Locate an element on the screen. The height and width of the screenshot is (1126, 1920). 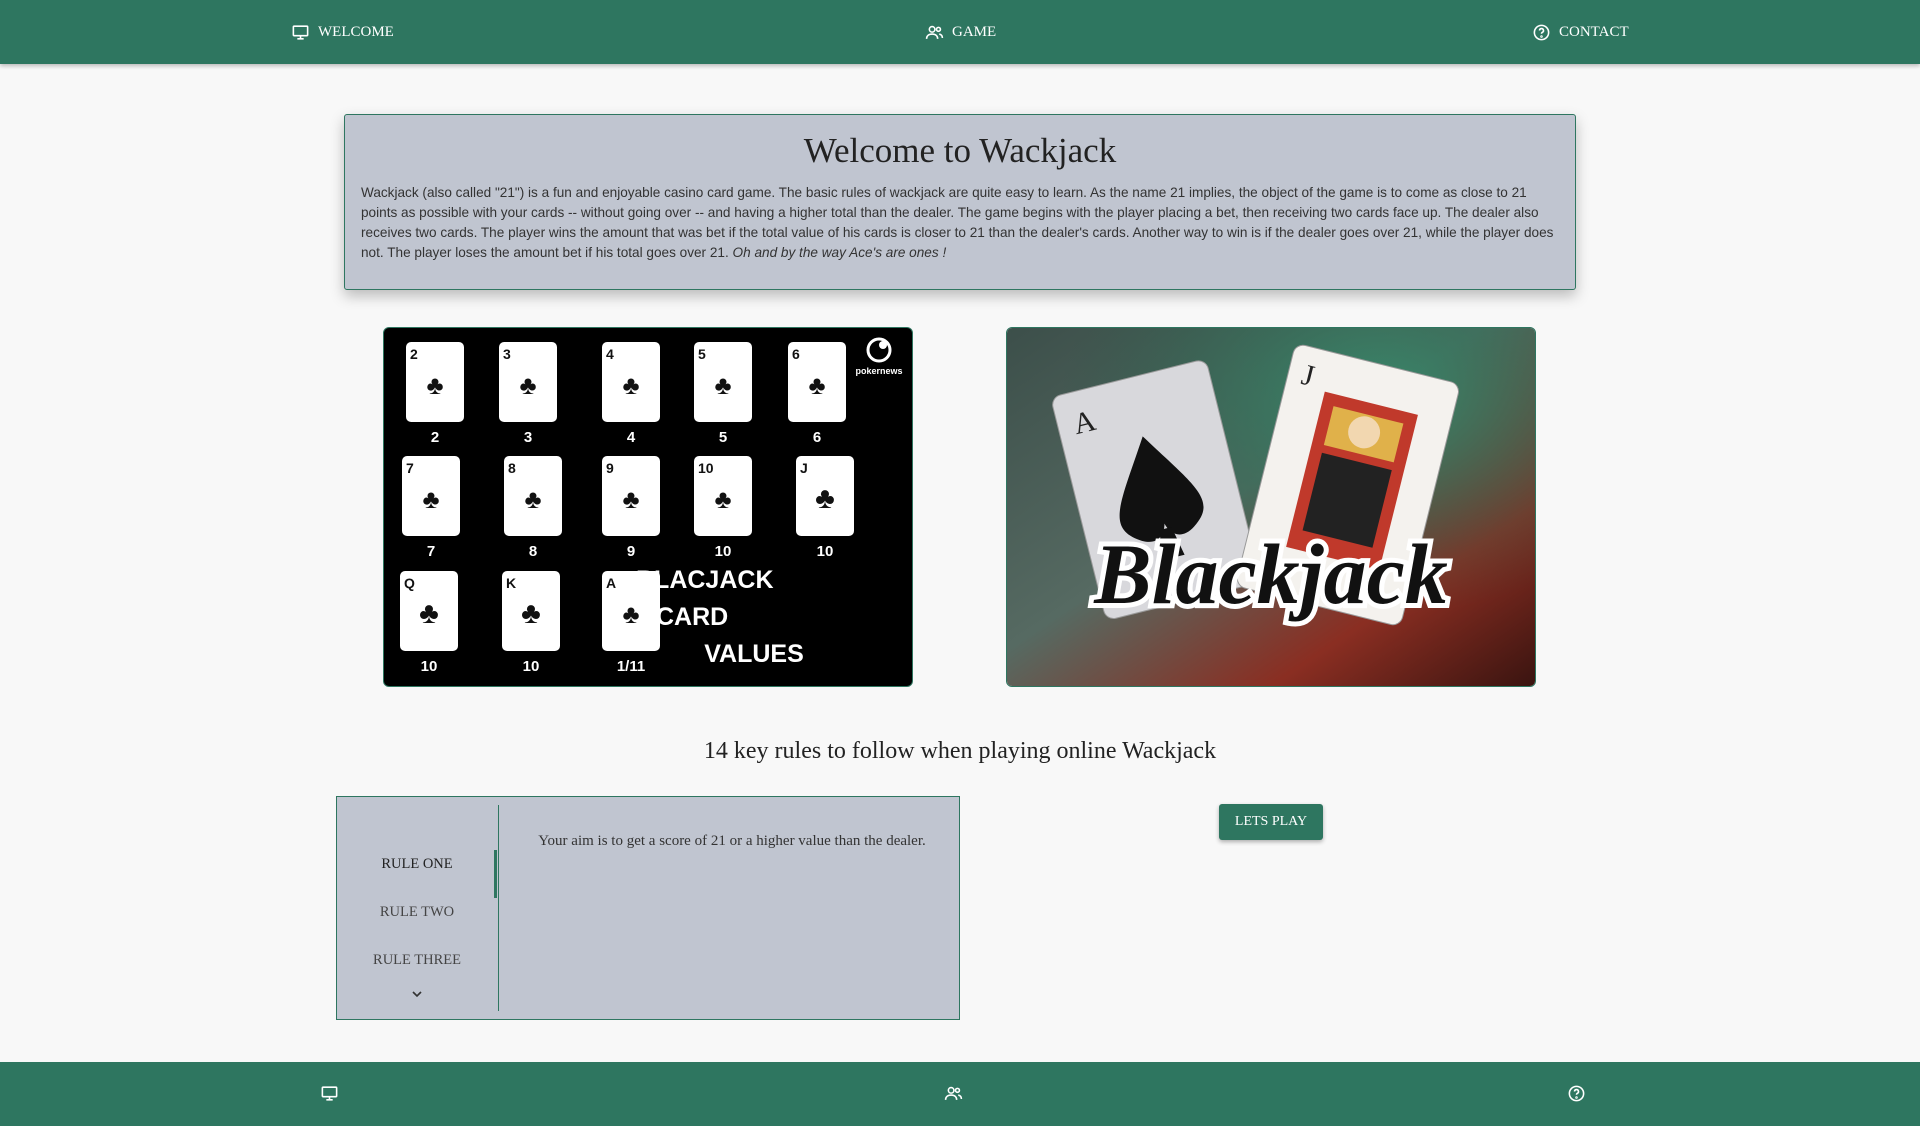
playing-card: 6 ♣ 6 is located at coordinates (817, 394).